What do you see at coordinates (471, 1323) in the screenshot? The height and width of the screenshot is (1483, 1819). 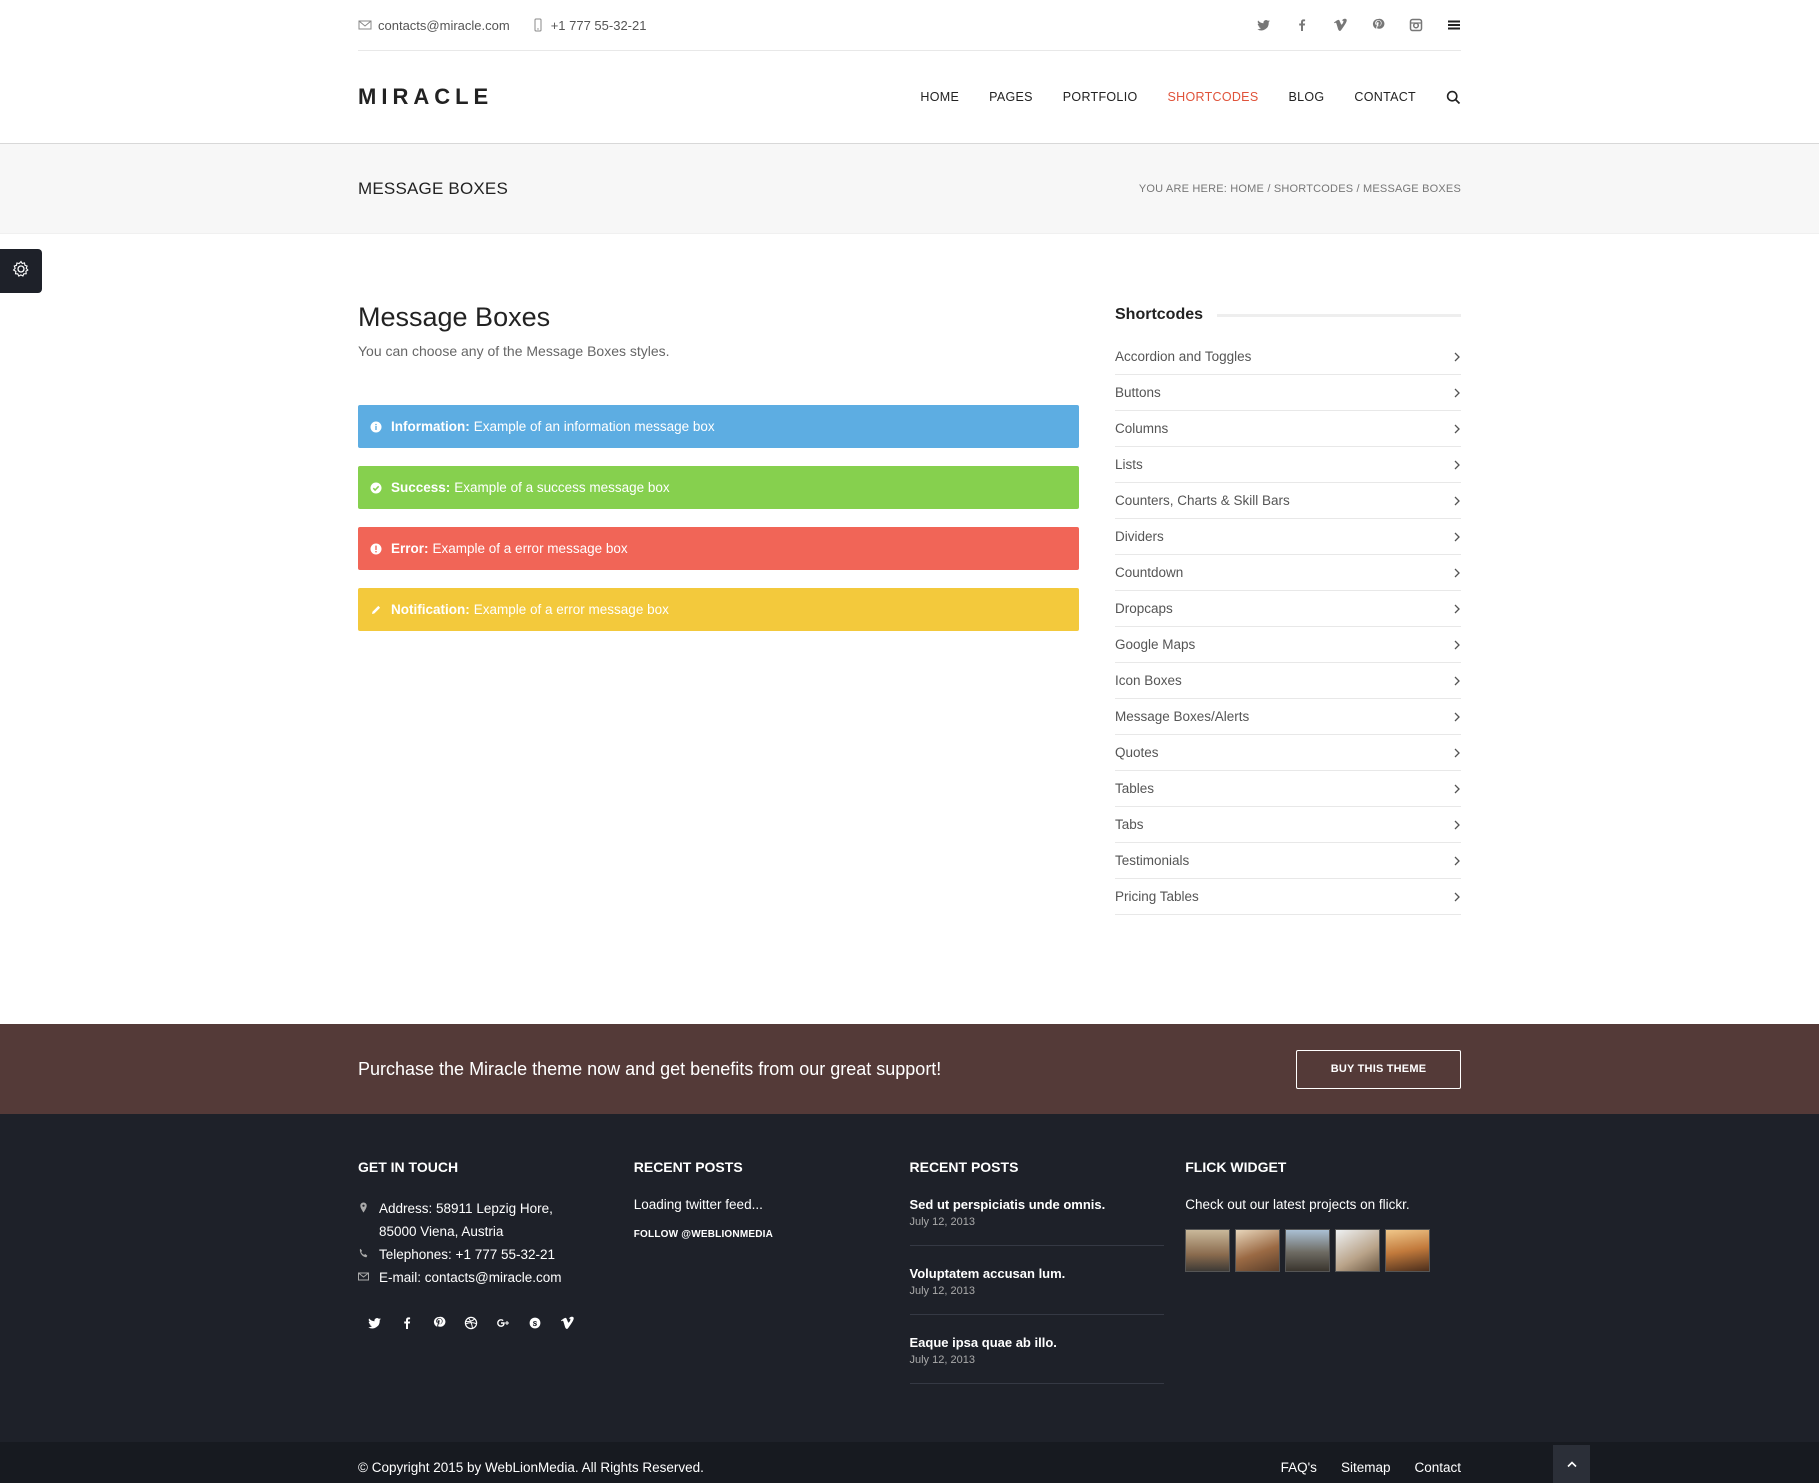 I see `dribbble-icon` at bounding box center [471, 1323].